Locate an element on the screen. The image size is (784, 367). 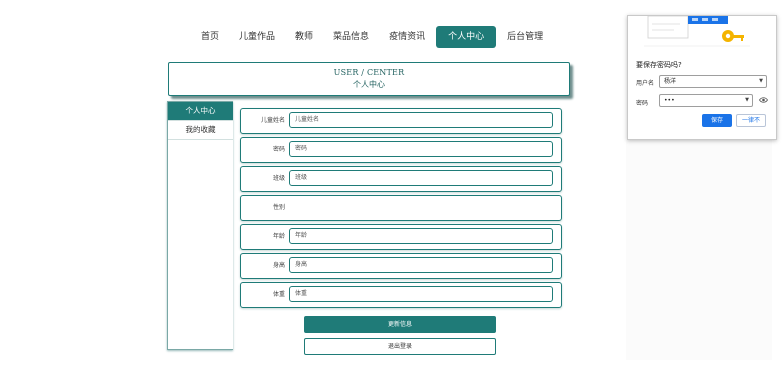
height-input: 身高 is located at coordinates (421, 265).